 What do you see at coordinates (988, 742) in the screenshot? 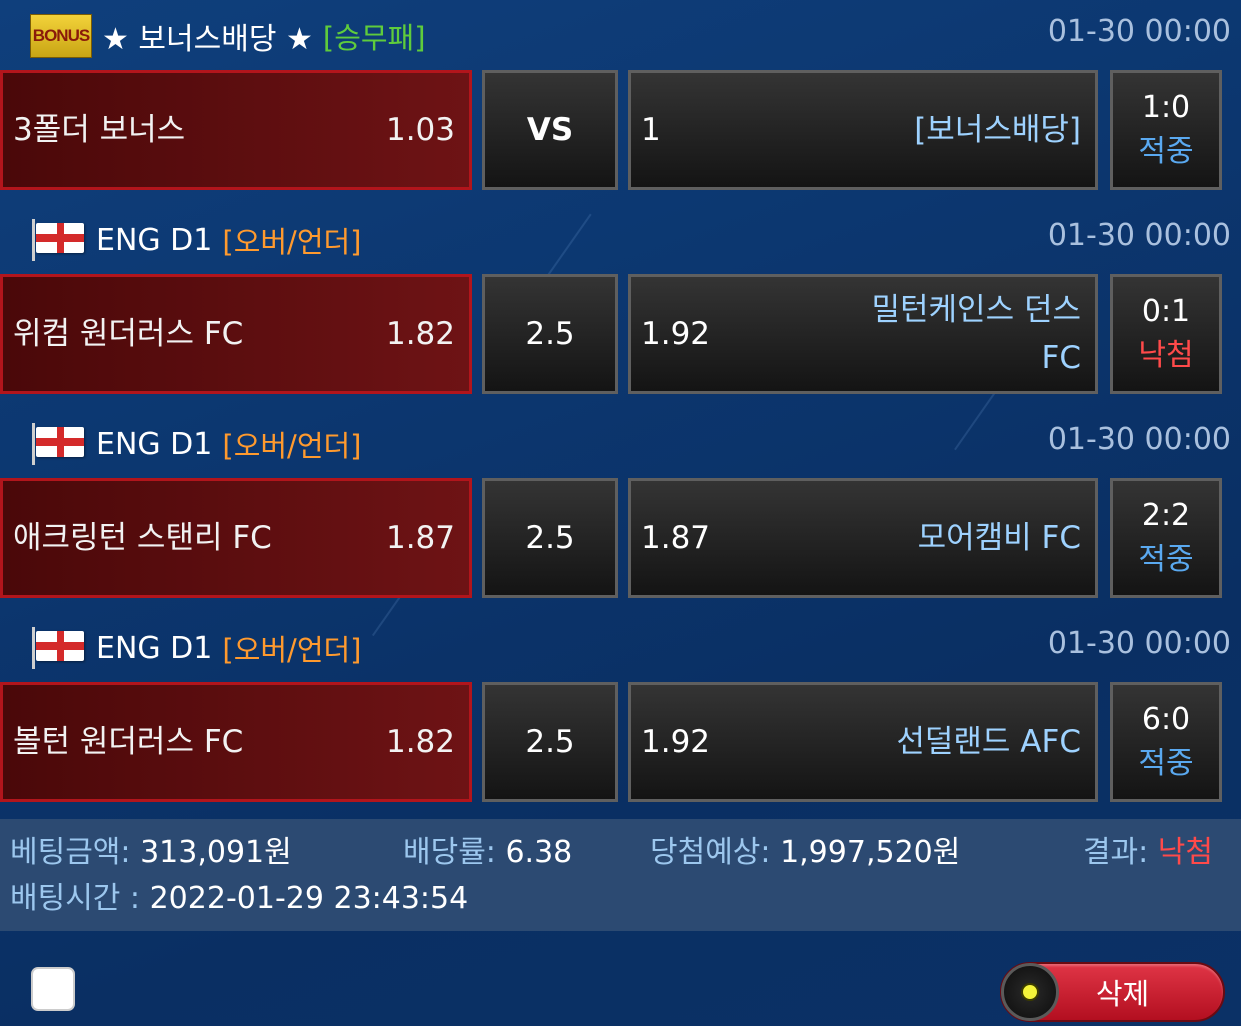
I see `away-team-name: 선덜랜드 AFC` at bounding box center [988, 742].